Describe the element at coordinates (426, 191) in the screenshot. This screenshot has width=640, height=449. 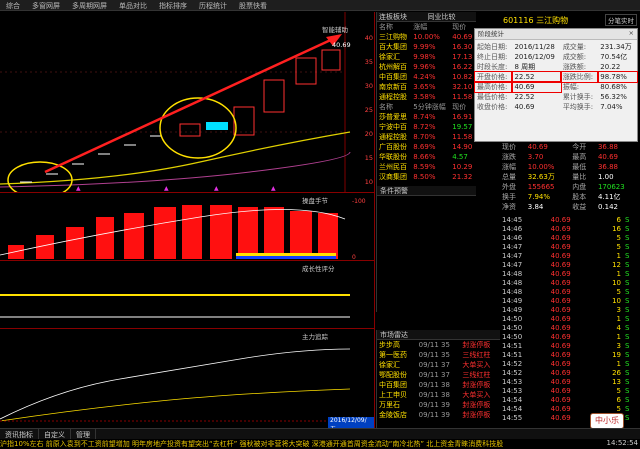
I see `conditions-header: 条件预警` at that location.